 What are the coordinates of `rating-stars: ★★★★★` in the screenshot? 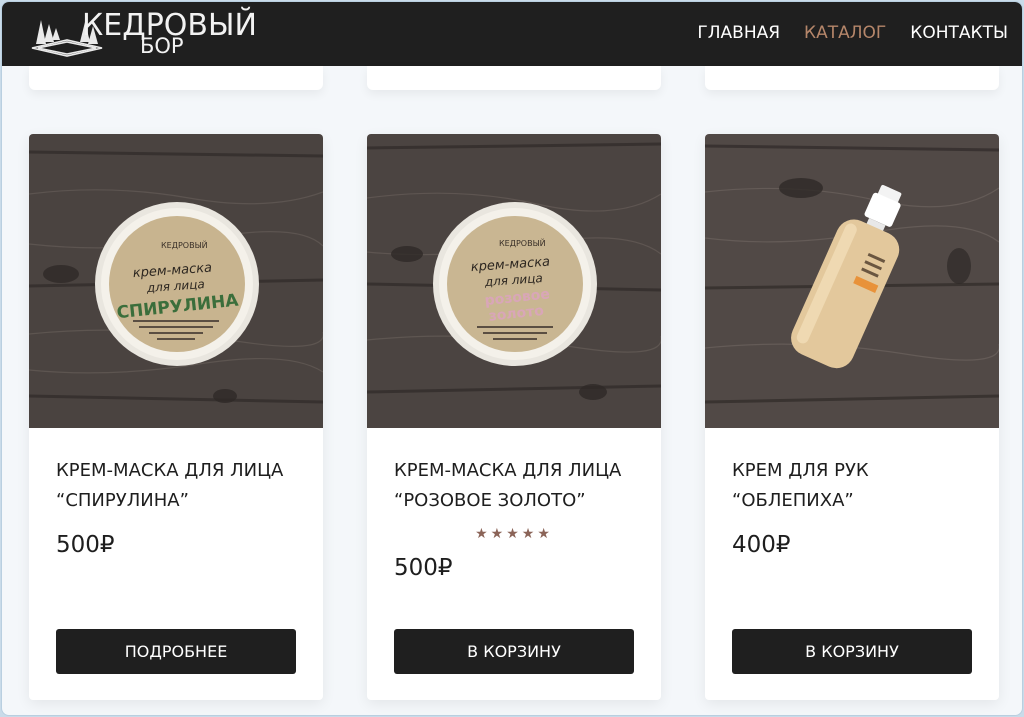 It's located at (514, 534).